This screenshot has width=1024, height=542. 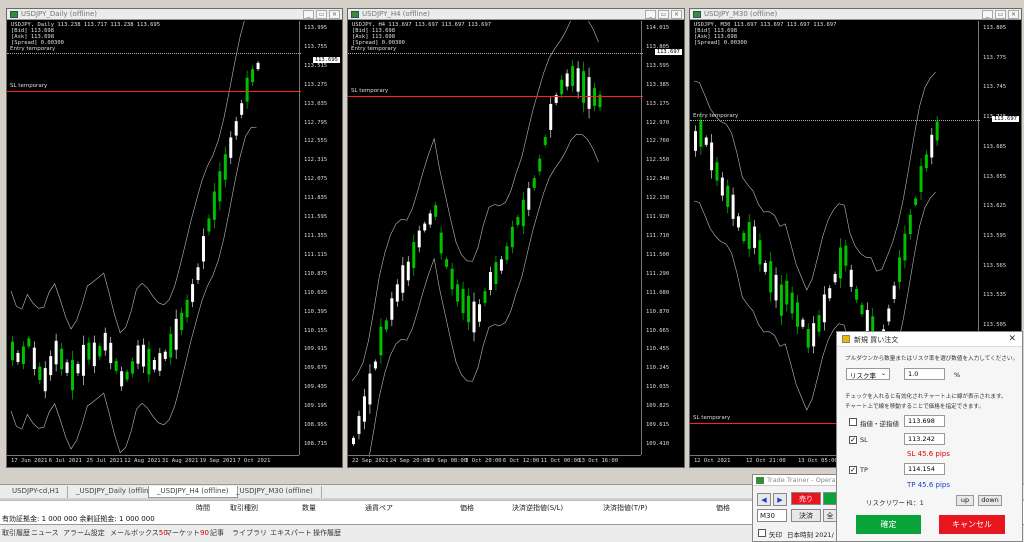 I want to click on price-tick: 110.665, so click(x=658, y=330).